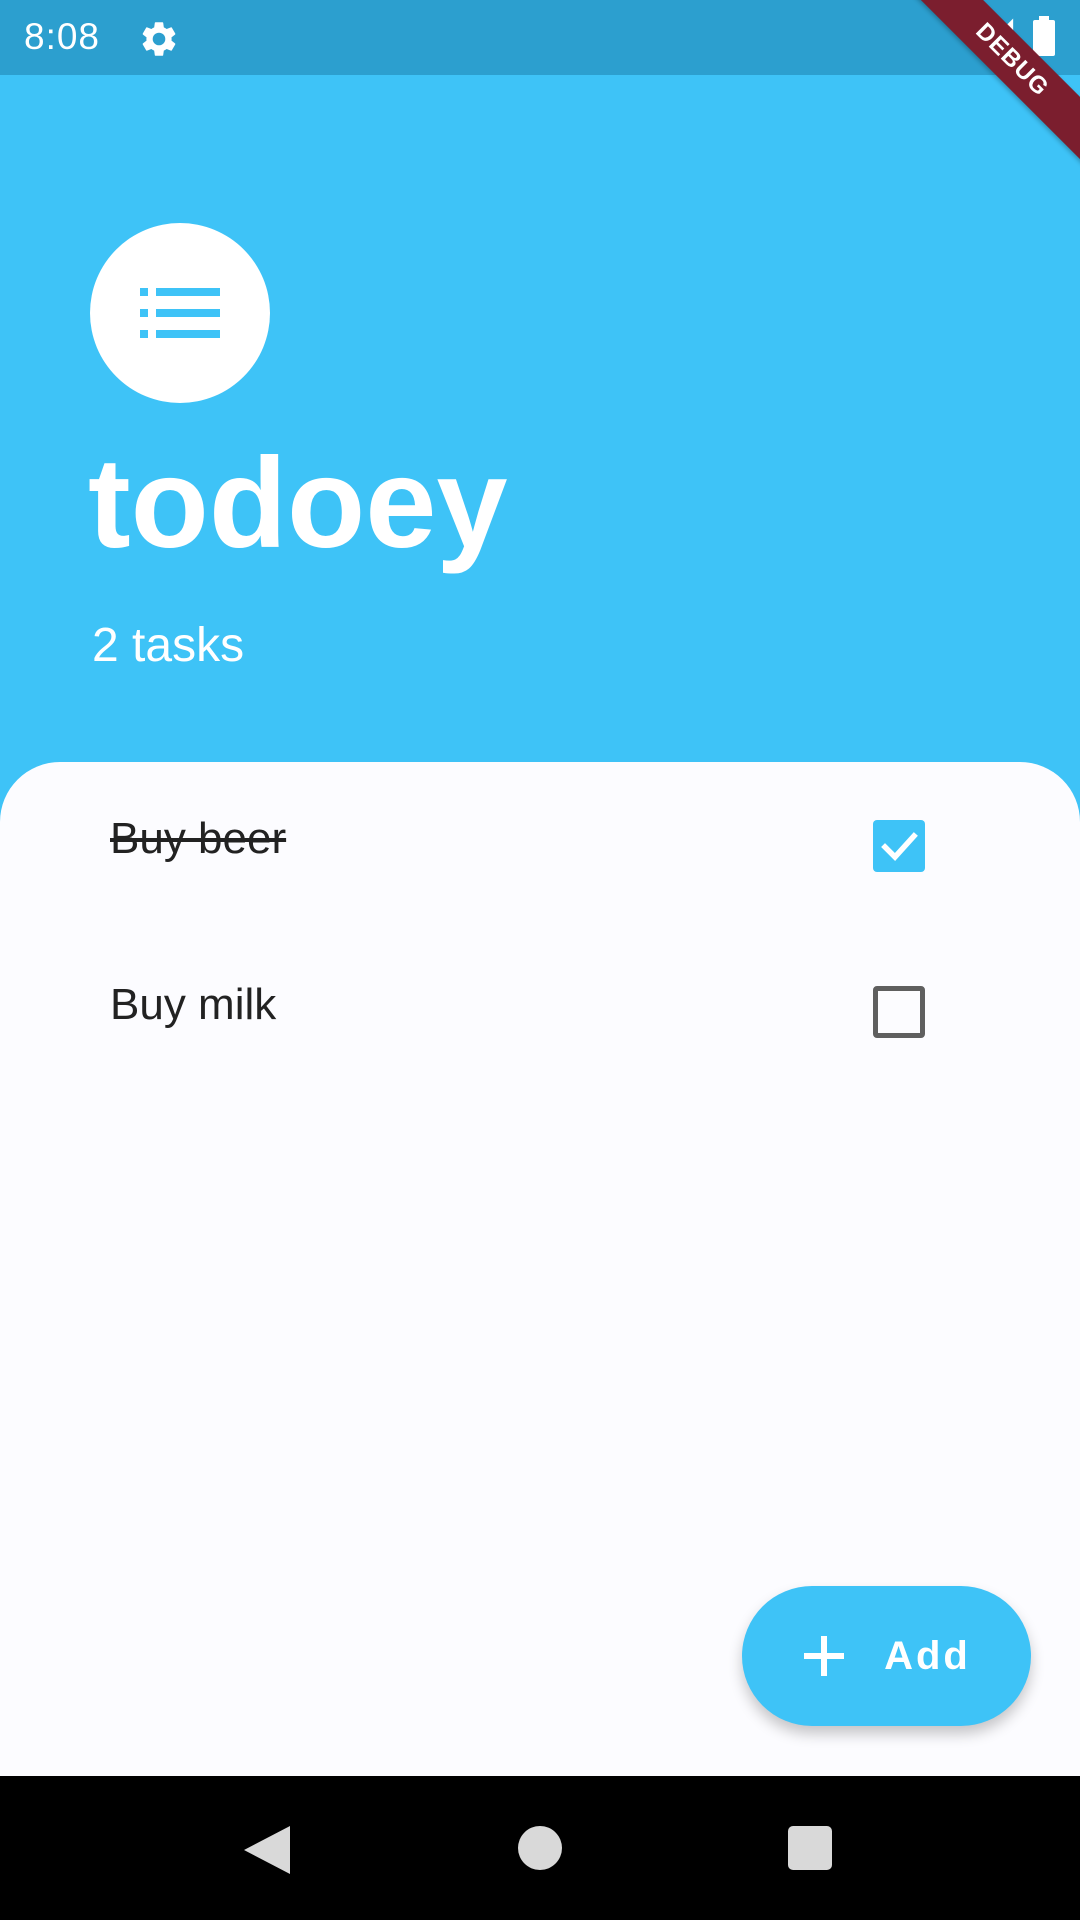 The width and height of the screenshot is (1080, 1920). What do you see at coordinates (159, 39) in the screenshot?
I see `gear-icon` at bounding box center [159, 39].